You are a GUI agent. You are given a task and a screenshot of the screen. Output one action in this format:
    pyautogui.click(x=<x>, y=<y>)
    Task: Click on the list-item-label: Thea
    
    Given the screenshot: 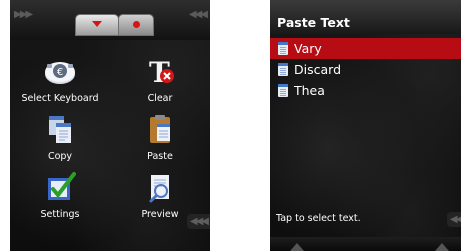 What is the action you would take?
    pyautogui.click(x=309, y=90)
    